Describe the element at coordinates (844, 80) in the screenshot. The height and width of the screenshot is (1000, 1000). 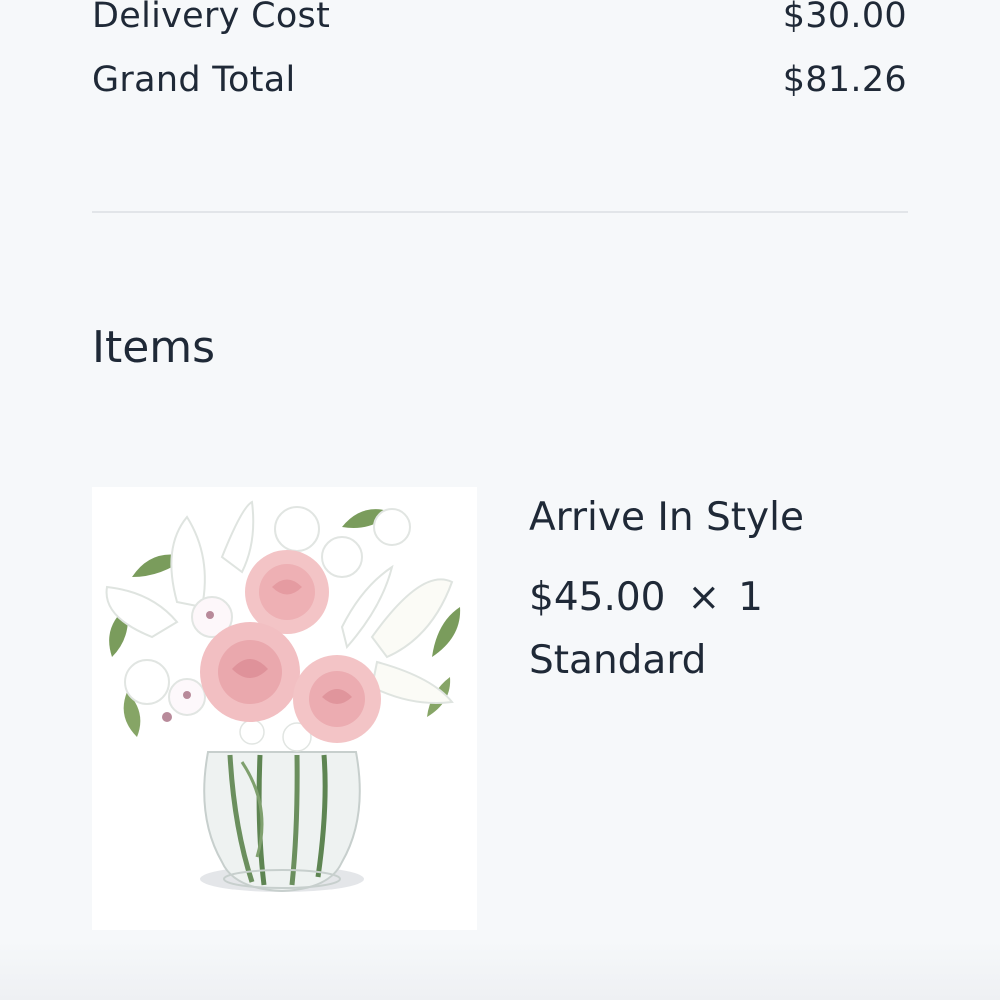
I see `grand-total-value: $81.26` at that location.